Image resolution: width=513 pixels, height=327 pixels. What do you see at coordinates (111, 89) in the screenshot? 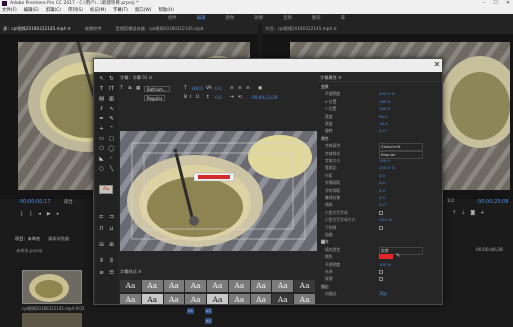
I see `vertical-type-tool-icon: ⅠT` at bounding box center [111, 89].